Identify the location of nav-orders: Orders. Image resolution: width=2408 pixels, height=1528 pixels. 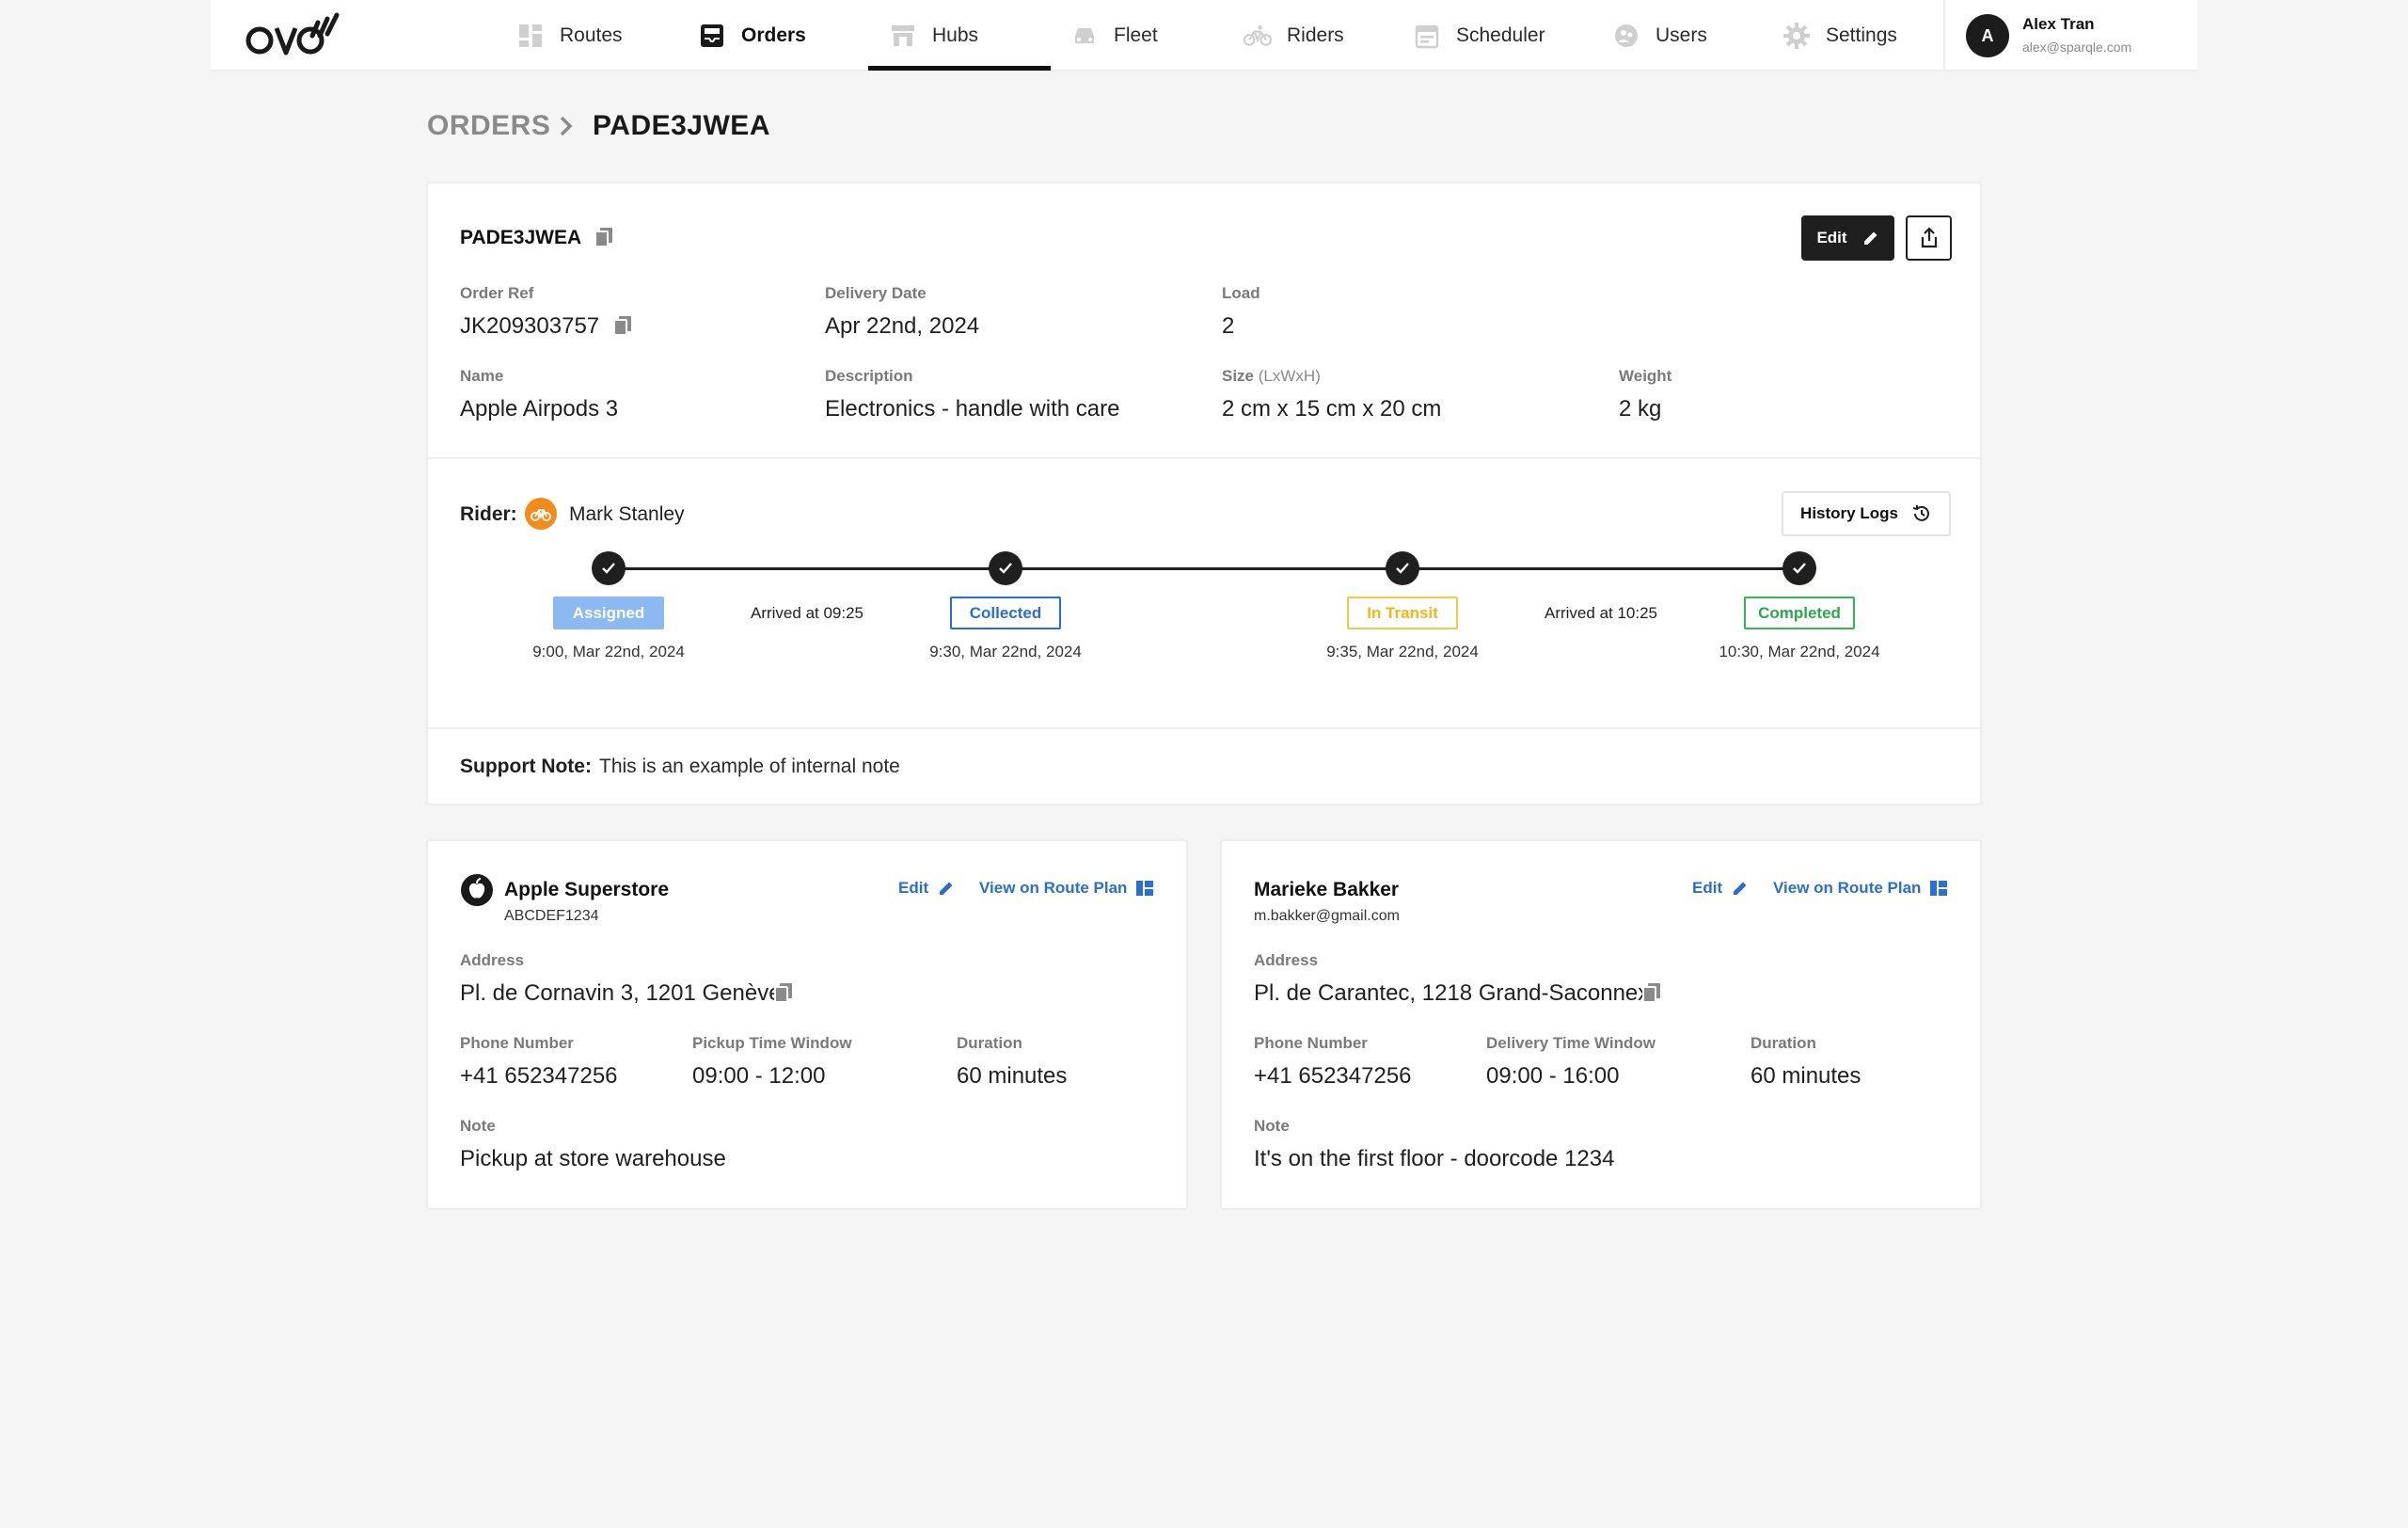
(752, 36).